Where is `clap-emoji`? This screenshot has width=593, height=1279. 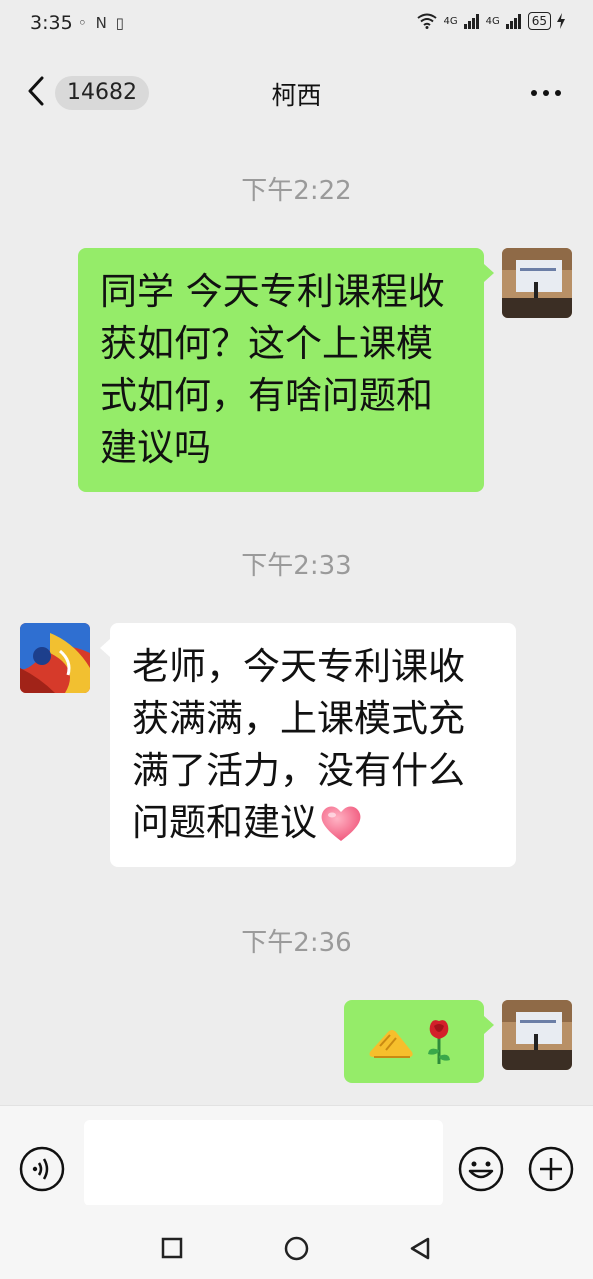 clap-emoji is located at coordinates (391, 1044).